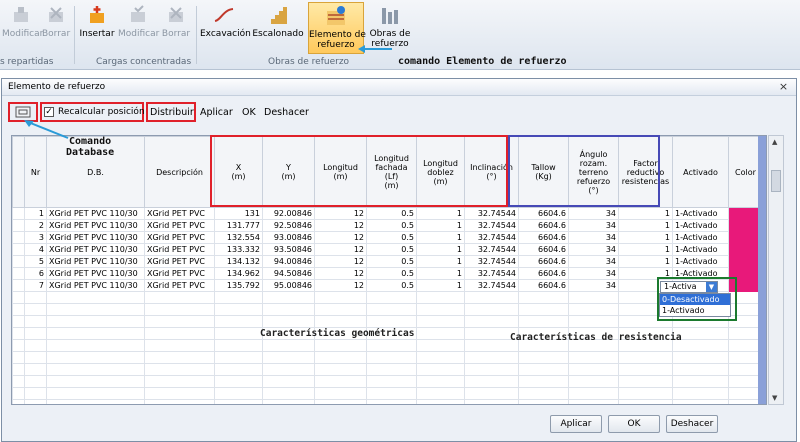  What do you see at coordinates (176, 26) in the screenshot?
I see `borrar-button-2: Borrar` at bounding box center [176, 26].